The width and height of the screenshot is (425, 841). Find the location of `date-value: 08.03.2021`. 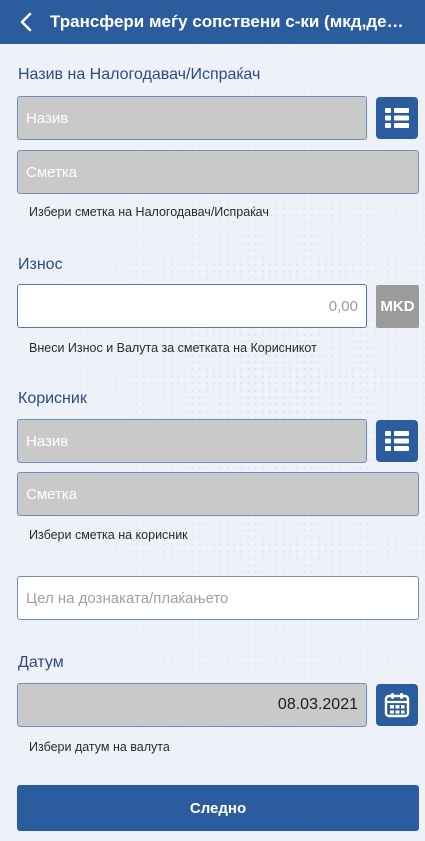

date-value: 08.03.2021 is located at coordinates (317, 704).